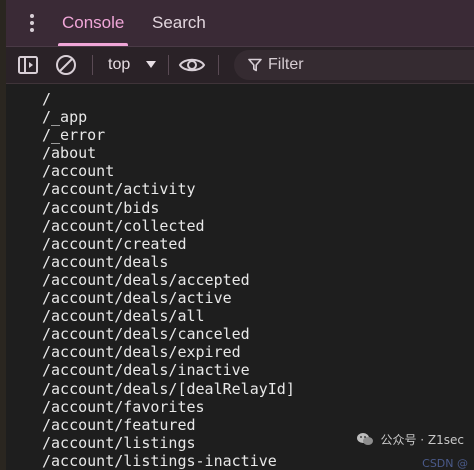 This screenshot has width=474, height=470. What do you see at coordinates (74, 135) in the screenshot?
I see `console-log-line: /_error` at bounding box center [74, 135].